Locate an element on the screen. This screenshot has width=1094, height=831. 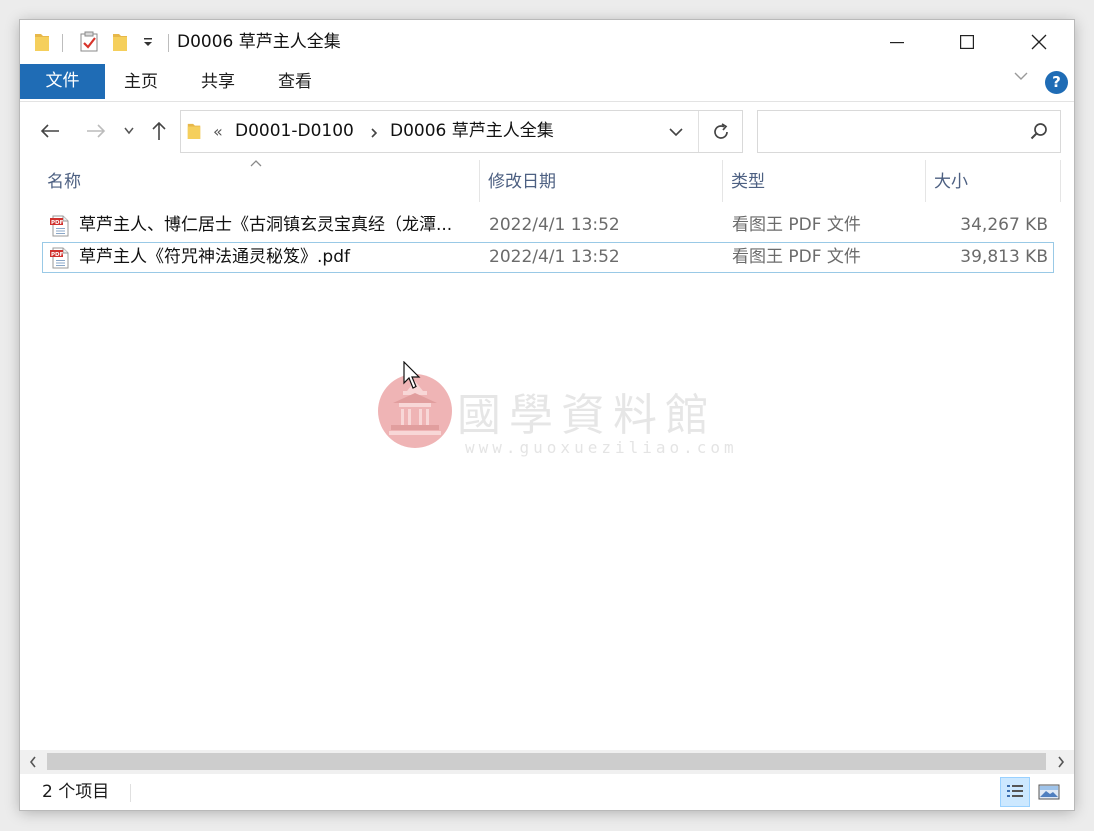
ribbon-tabs: 文件 主页 共享 查看 ? is located at coordinates (547, 83).